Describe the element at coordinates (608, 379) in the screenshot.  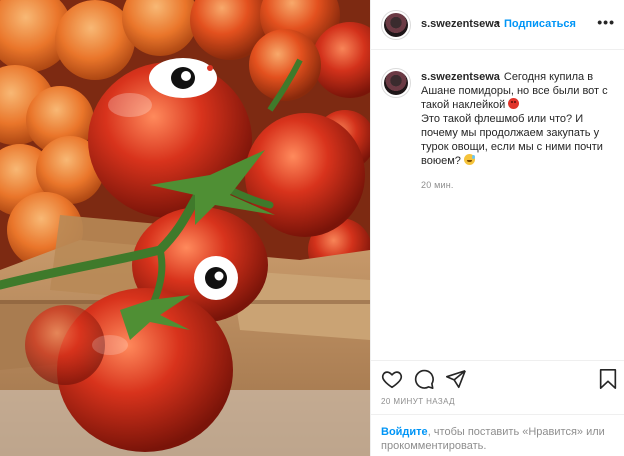
I see `bookmark-icon` at that location.